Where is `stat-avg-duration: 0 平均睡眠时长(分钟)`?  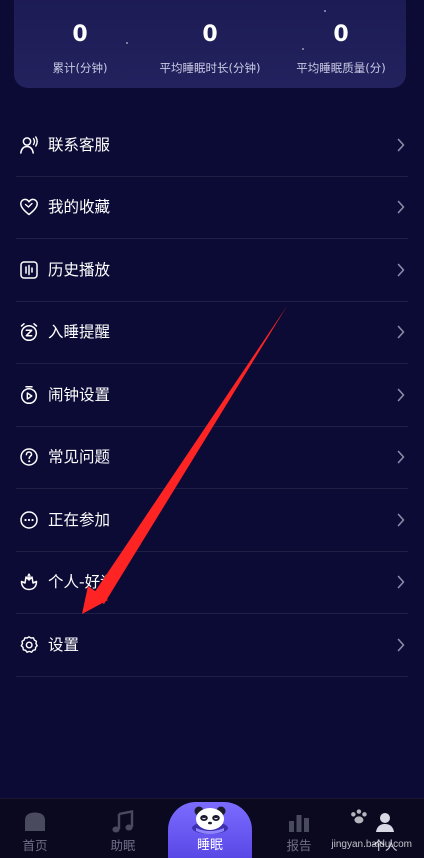 stat-avg-duration: 0 平均睡眠时长(分钟) is located at coordinates (210, 44).